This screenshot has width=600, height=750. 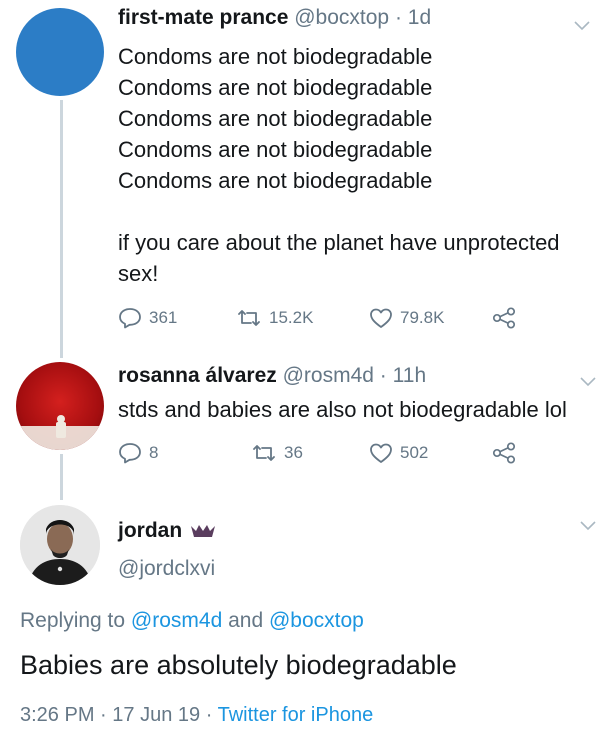 I want to click on retweet-button: 15.2K, so click(x=302, y=318).